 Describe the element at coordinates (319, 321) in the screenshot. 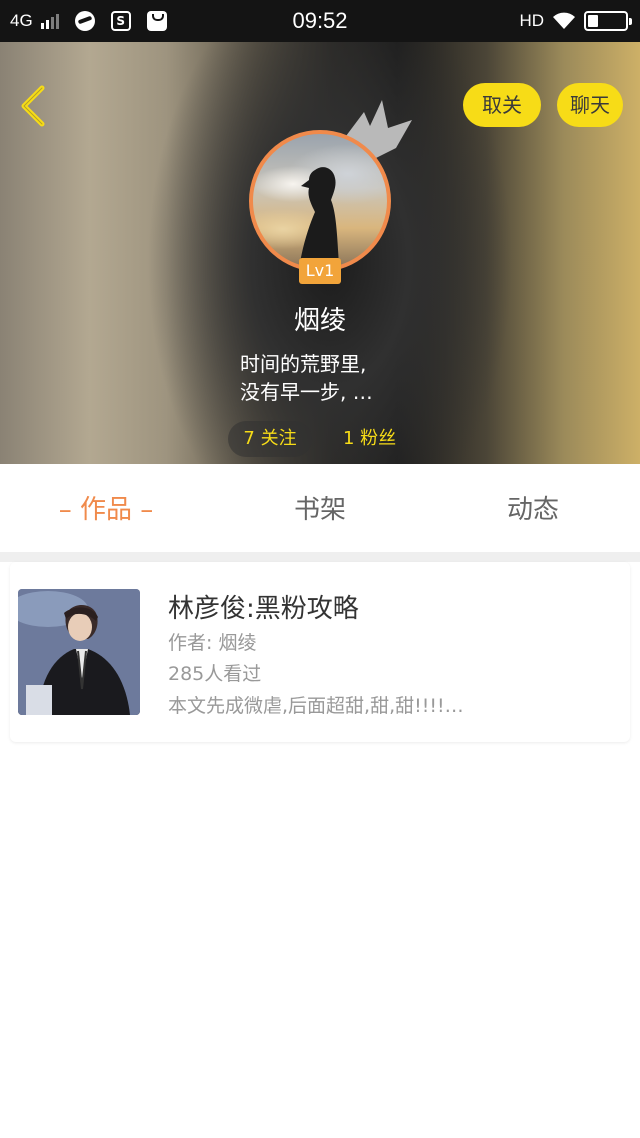

I see `username: 烟绫` at that location.